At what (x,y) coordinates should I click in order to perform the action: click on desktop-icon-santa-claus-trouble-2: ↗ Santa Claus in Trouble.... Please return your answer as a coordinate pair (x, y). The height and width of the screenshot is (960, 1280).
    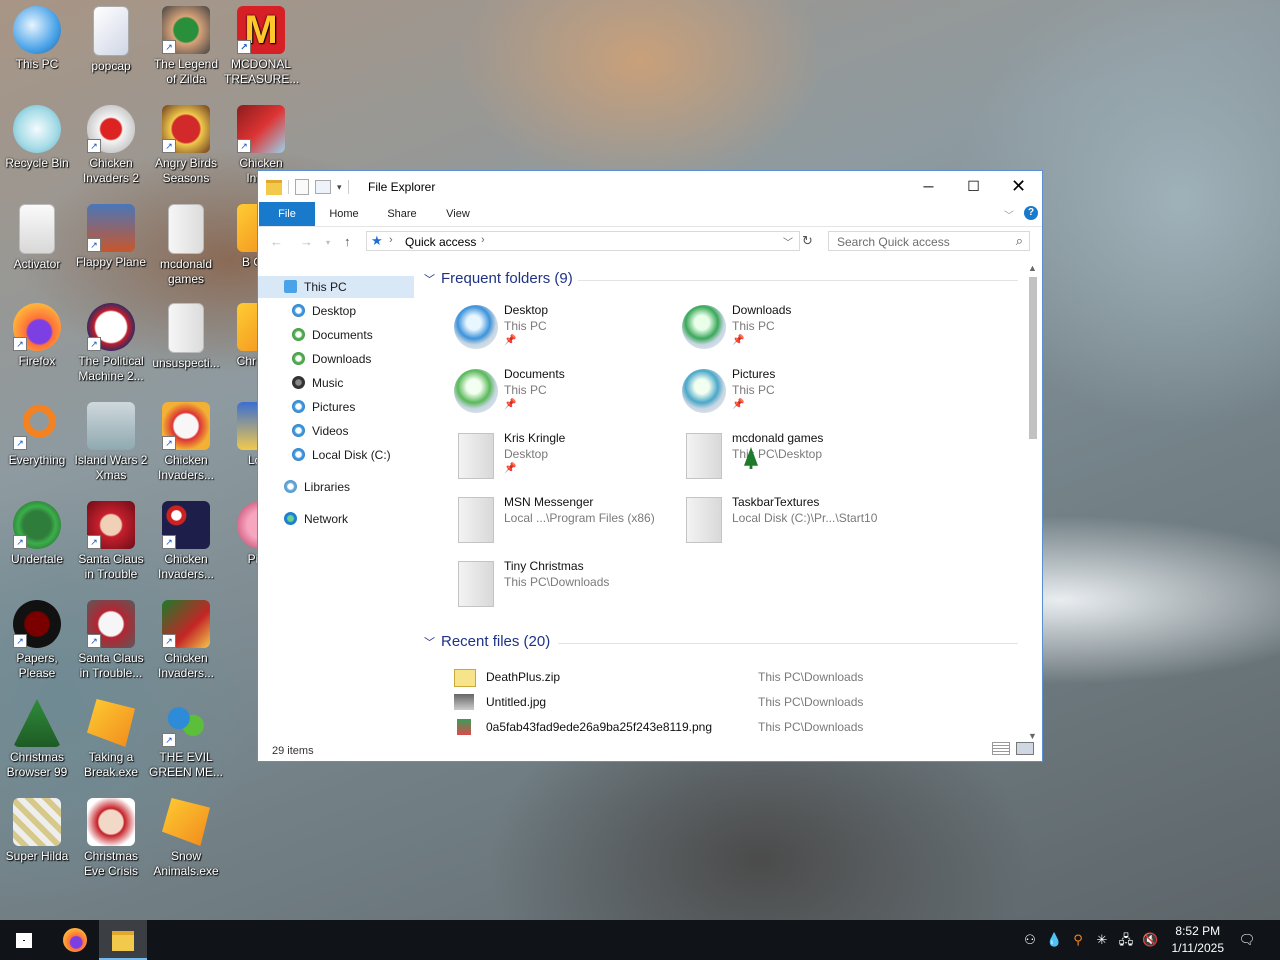
    Looking at the image, I should click on (111, 638).